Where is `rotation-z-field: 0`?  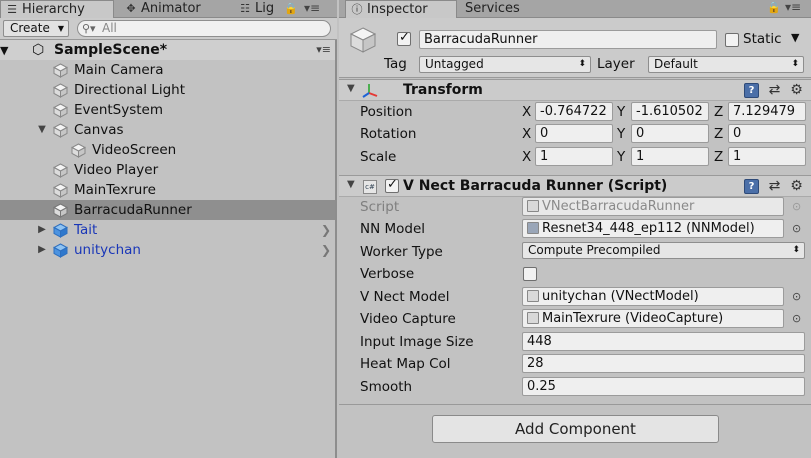
rotation-z-field: 0 is located at coordinates (767, 133).